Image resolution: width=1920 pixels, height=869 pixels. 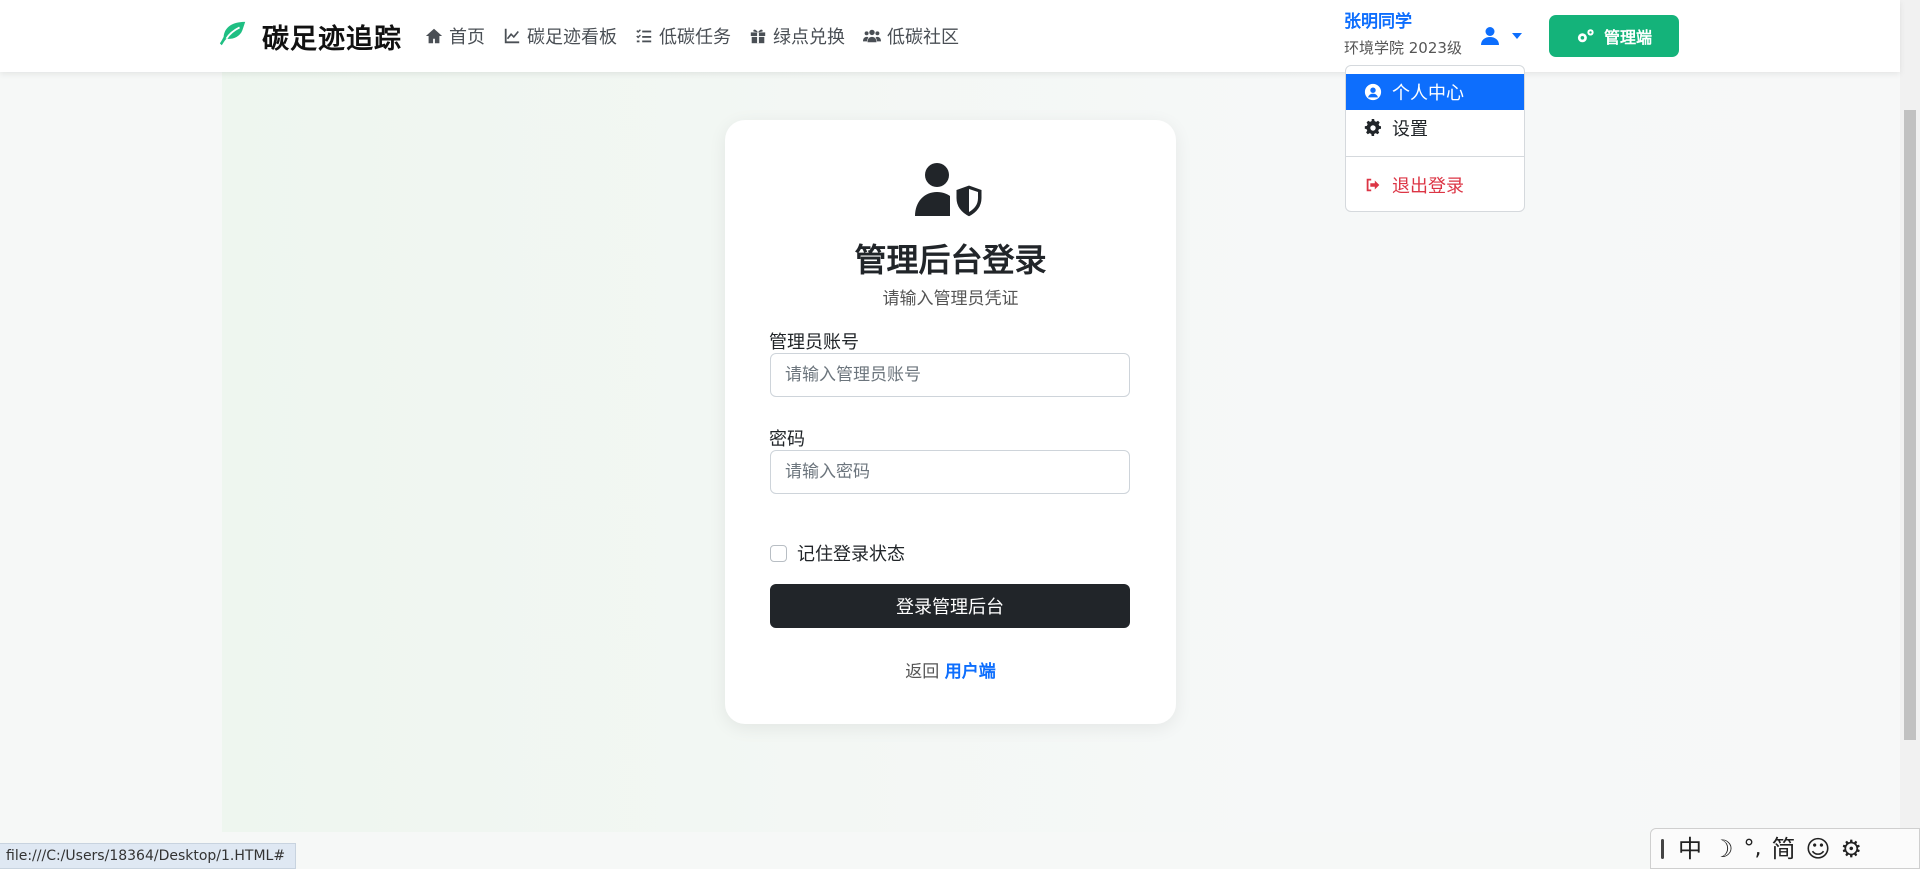 I want to click on page-scrollbar, so click(x=1910, y=434).